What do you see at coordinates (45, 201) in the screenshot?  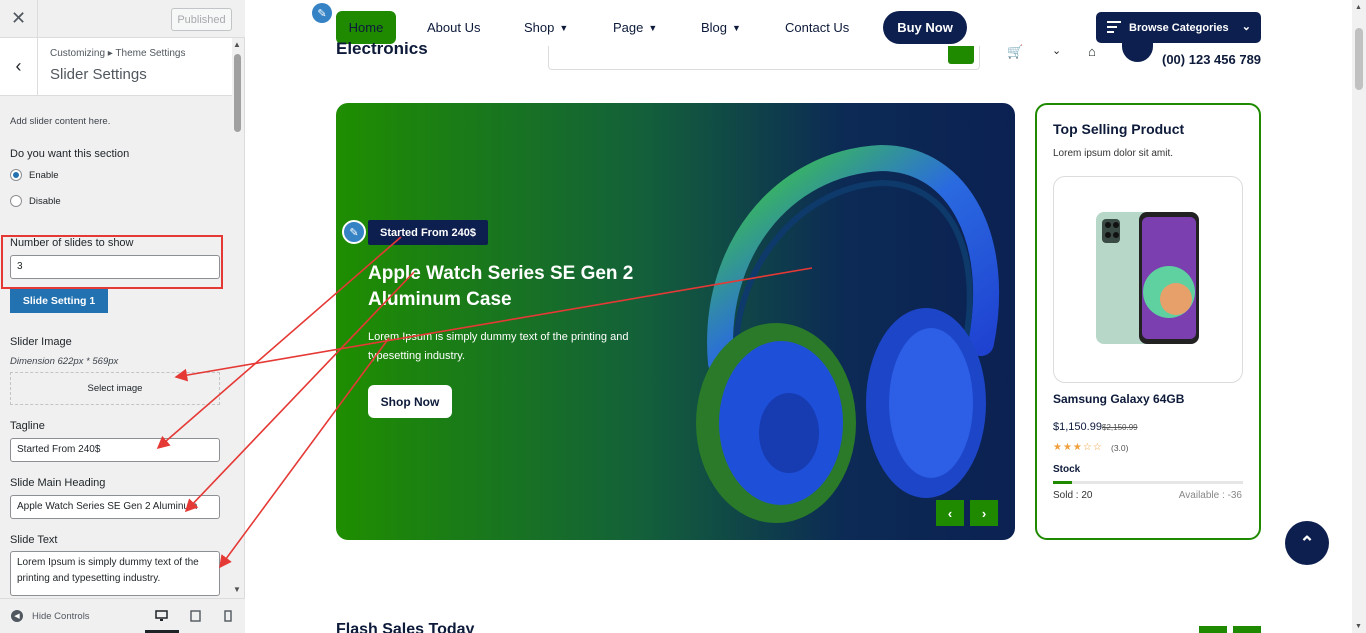 I see `disable-label: Disable` at bounding box center [45, 201].